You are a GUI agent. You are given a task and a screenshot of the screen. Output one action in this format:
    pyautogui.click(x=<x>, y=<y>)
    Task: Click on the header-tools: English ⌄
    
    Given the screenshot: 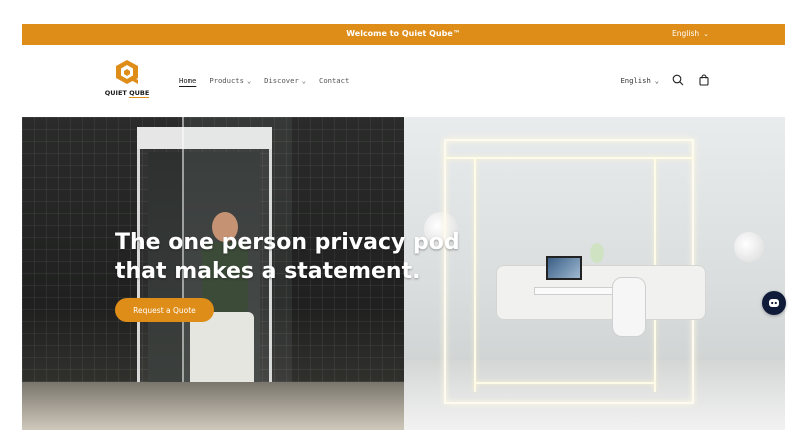 What is the action you would take?
    pyautogui.click(x=665, y=80)
    